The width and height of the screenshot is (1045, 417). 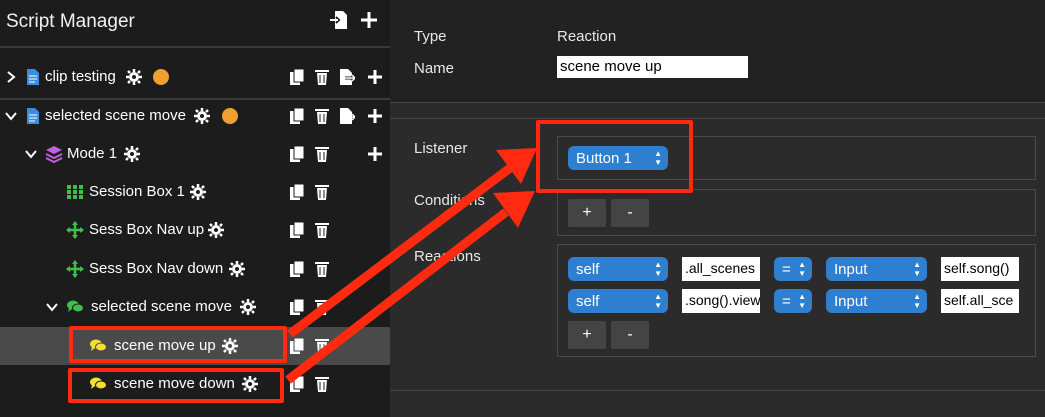 I want to click on type-label: Type, so click(x=430, y=36).